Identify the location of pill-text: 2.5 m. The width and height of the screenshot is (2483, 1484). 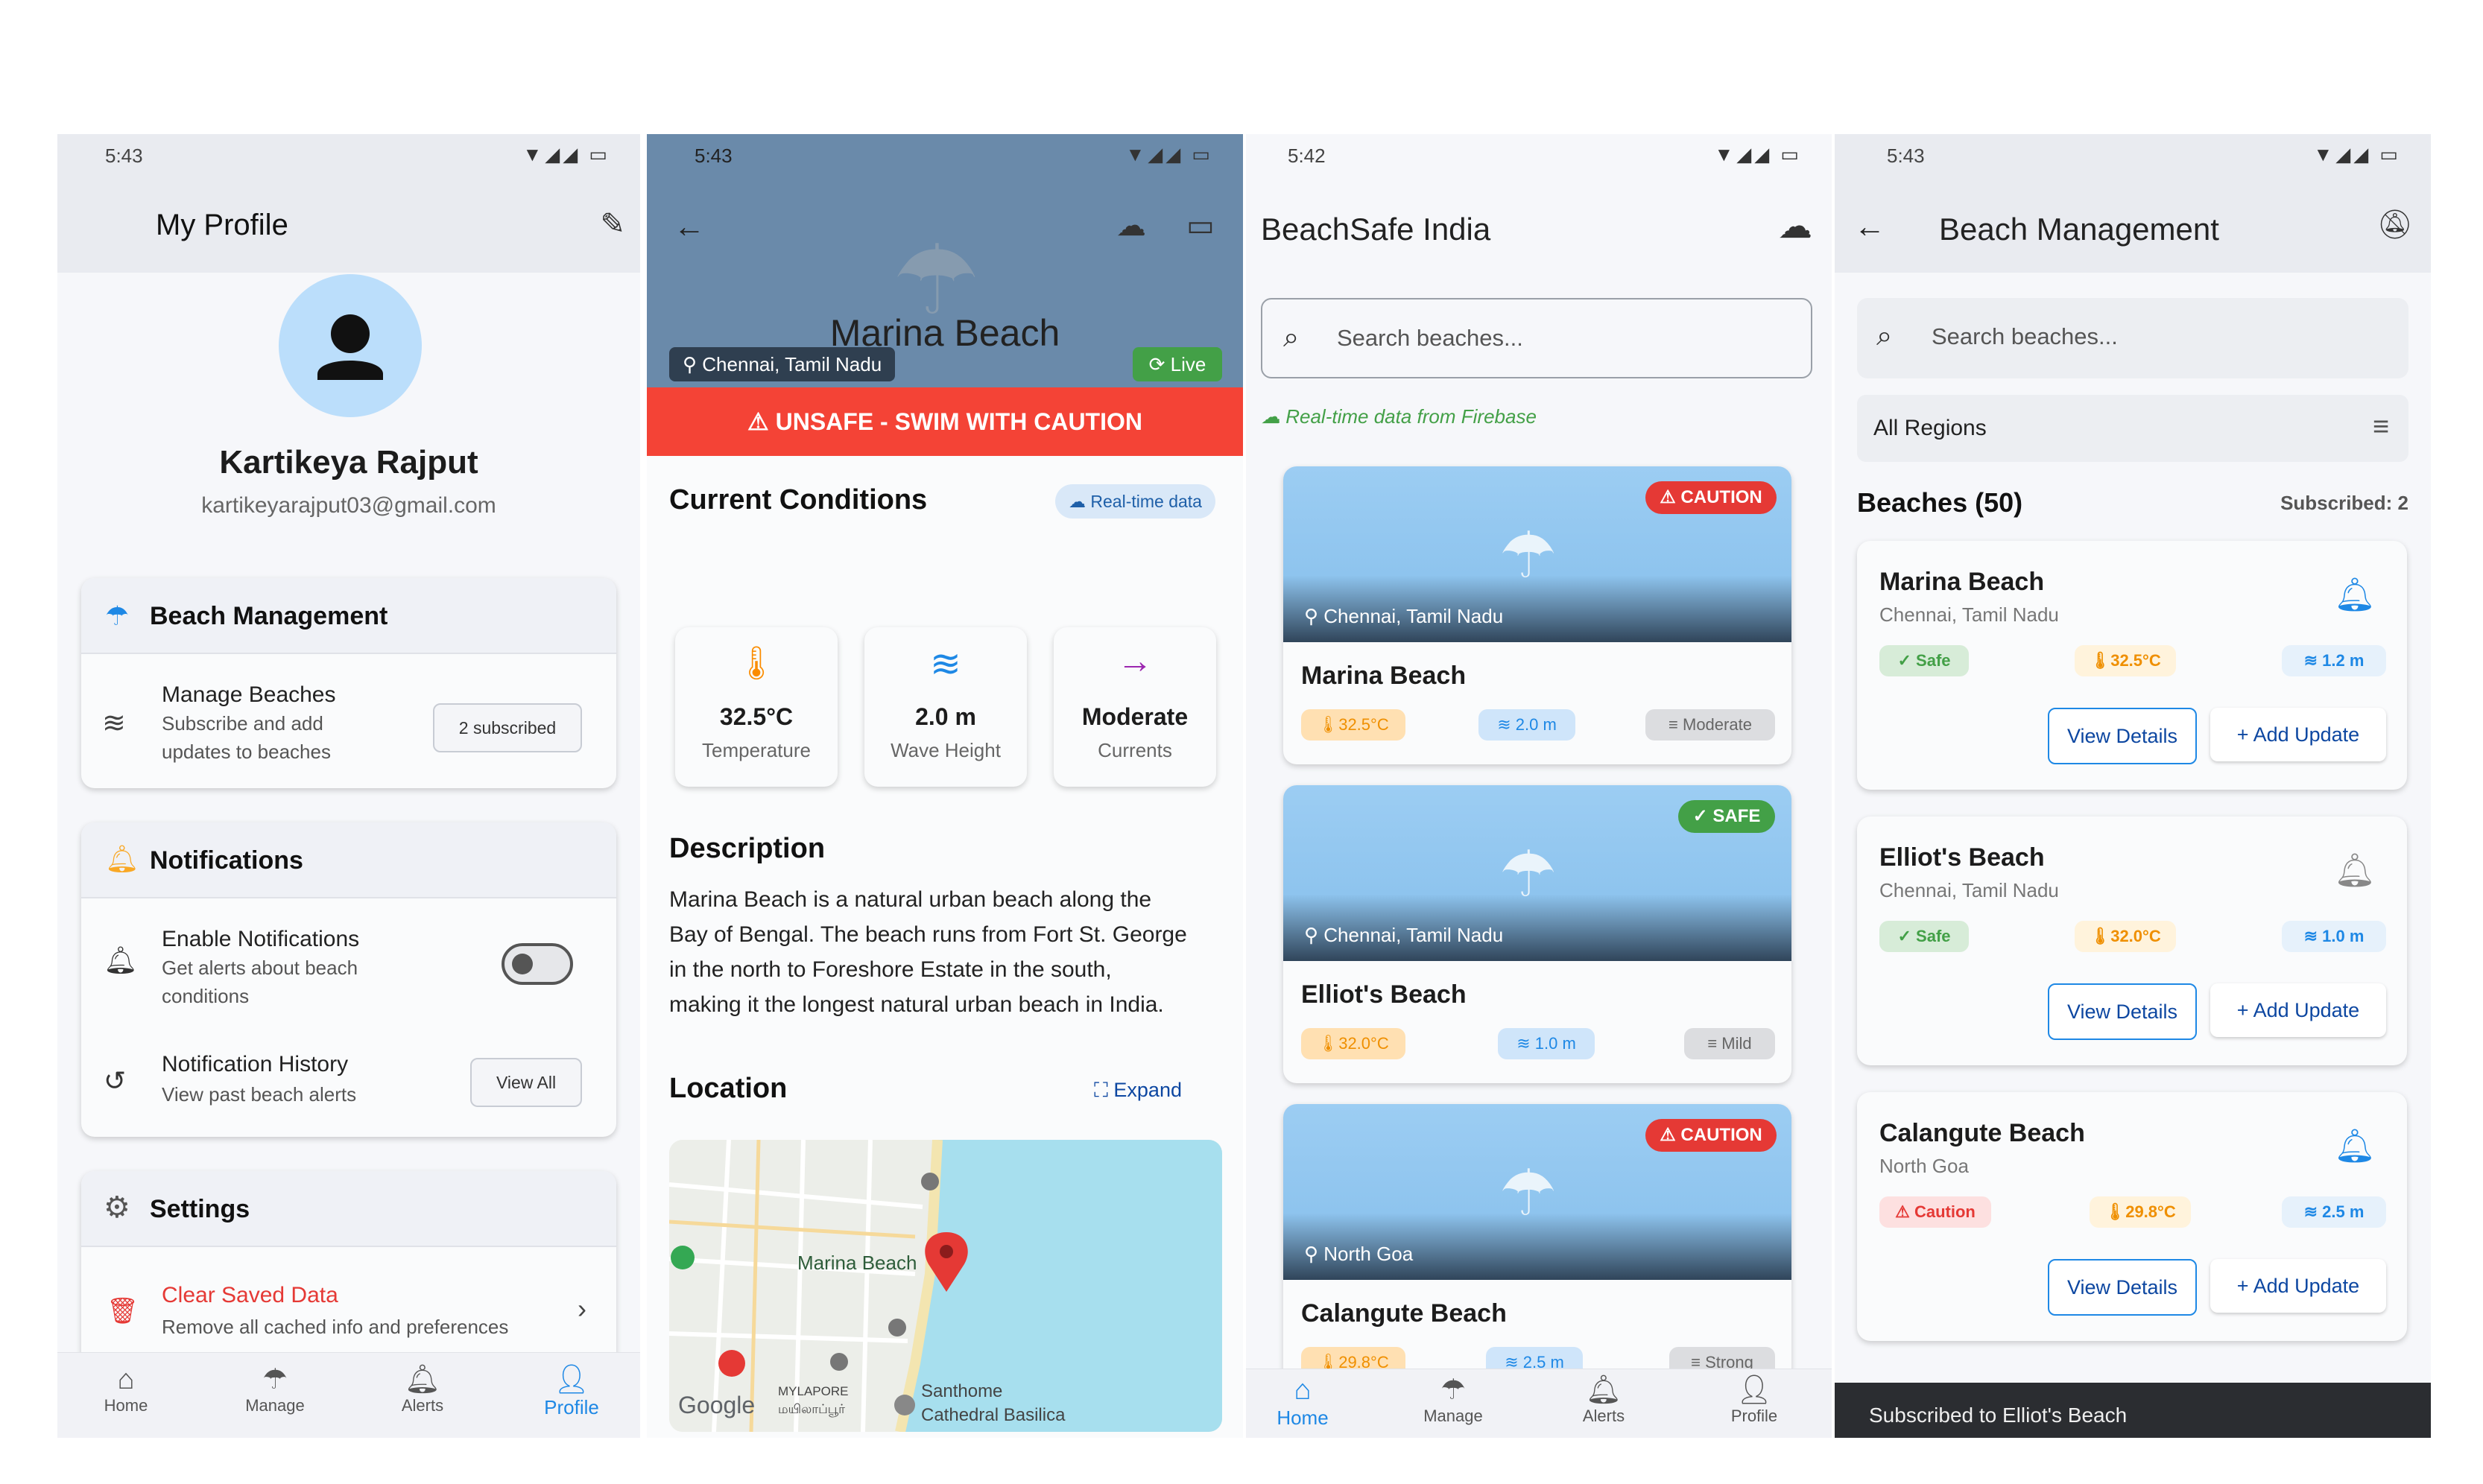
(2343, 1211).